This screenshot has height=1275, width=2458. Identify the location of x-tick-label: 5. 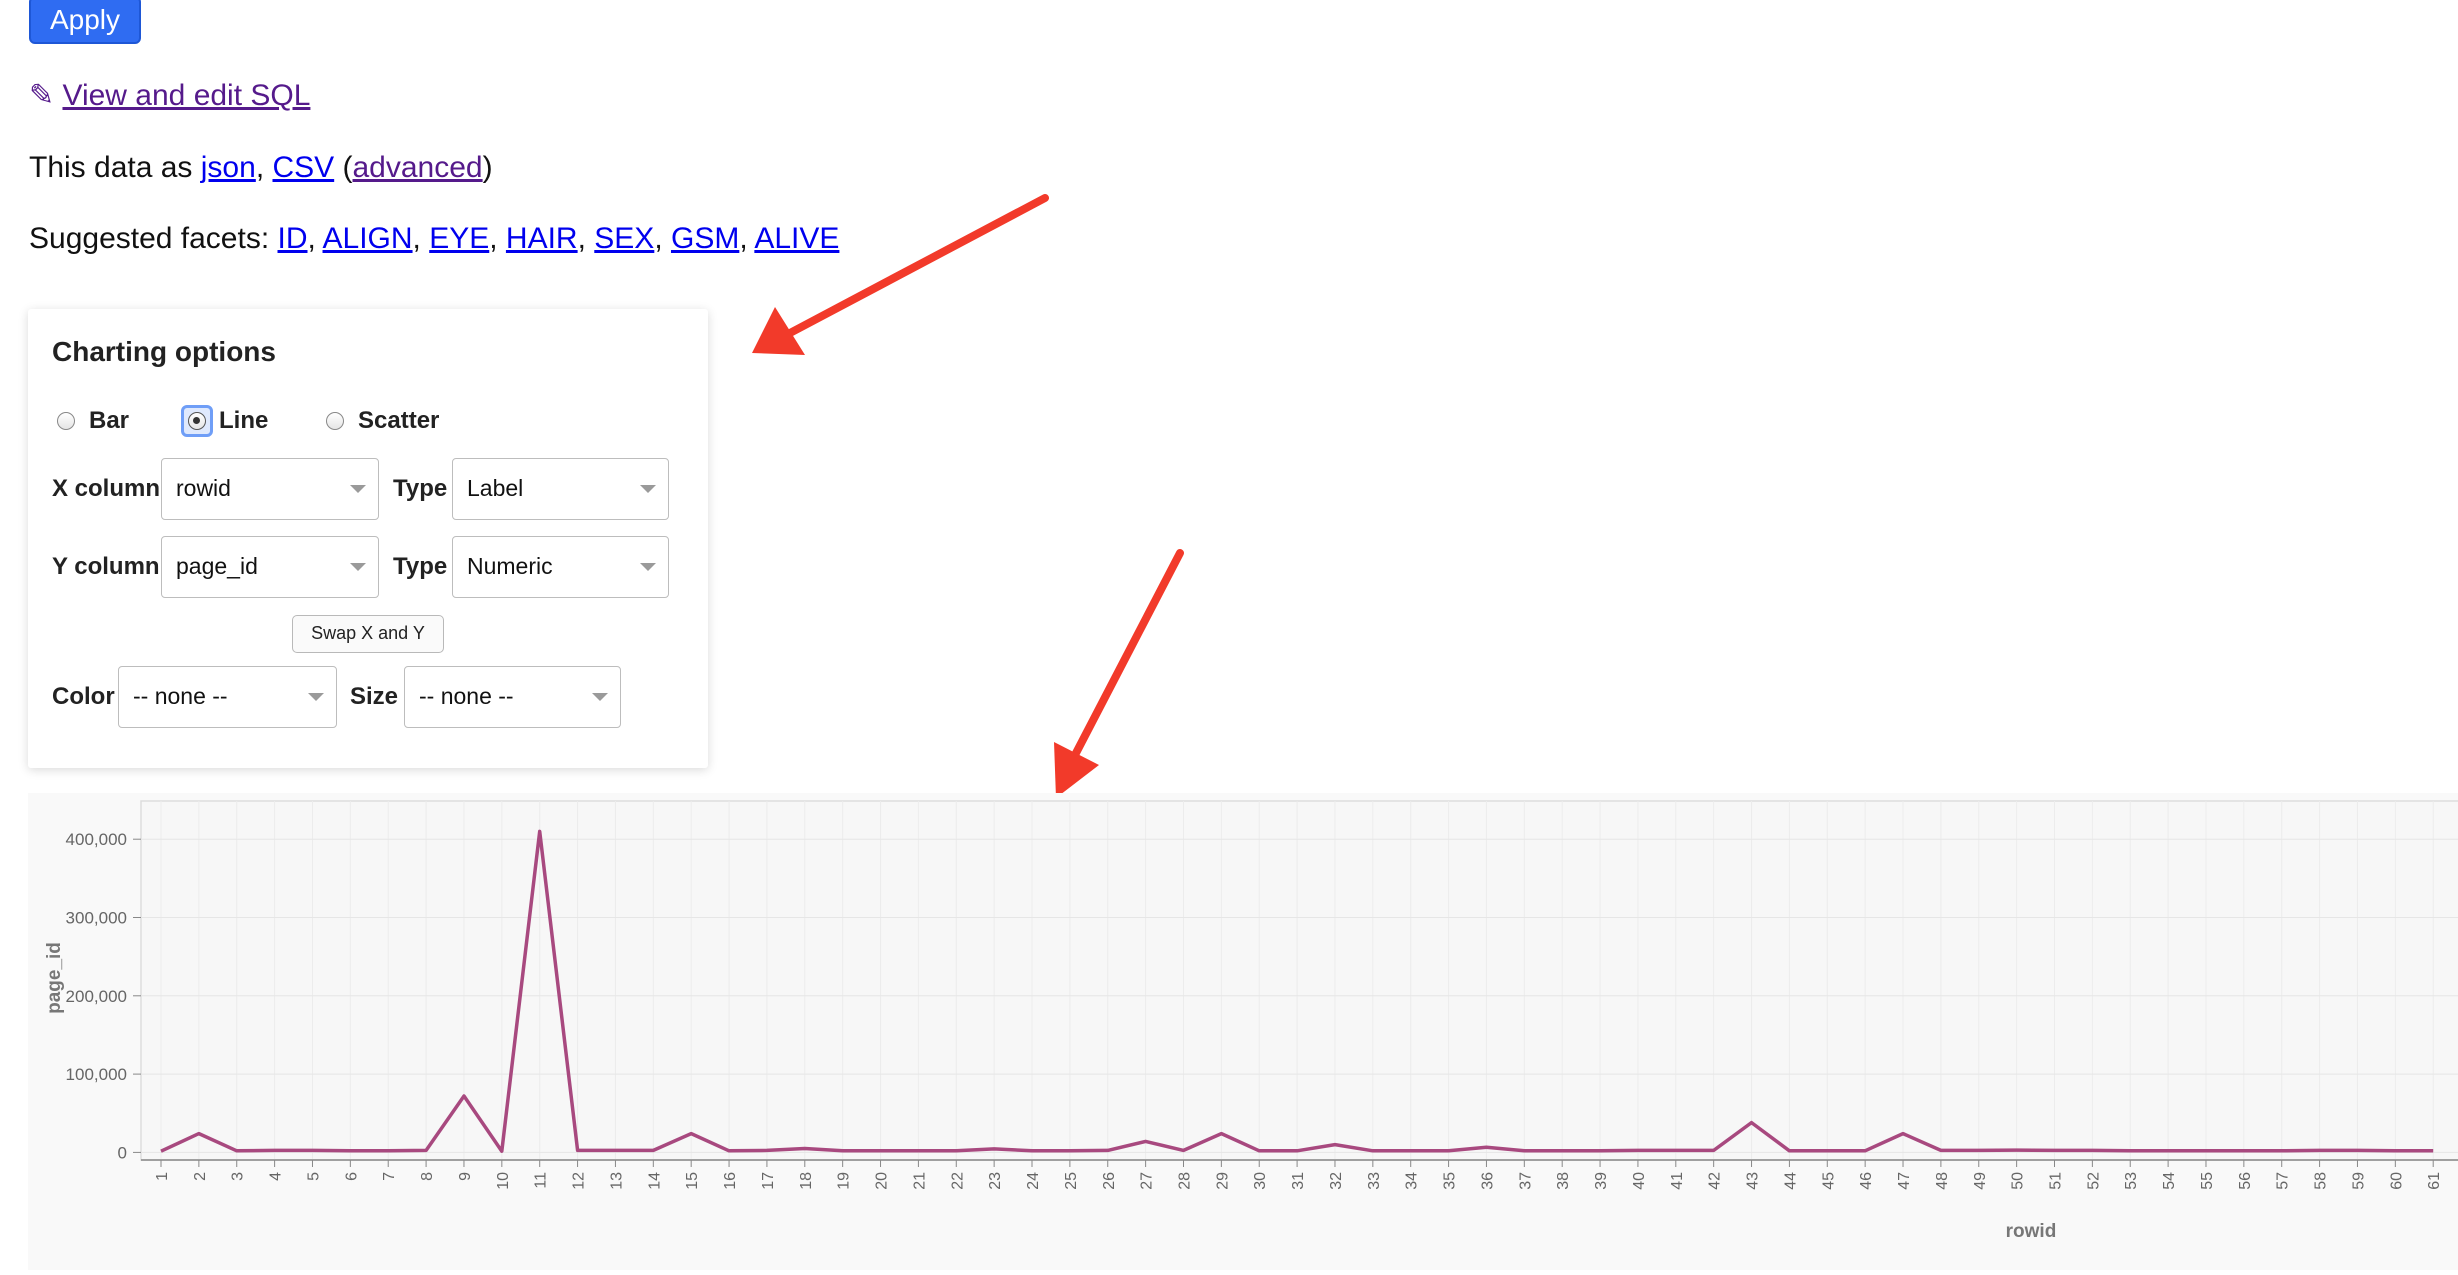
(313, 1176).